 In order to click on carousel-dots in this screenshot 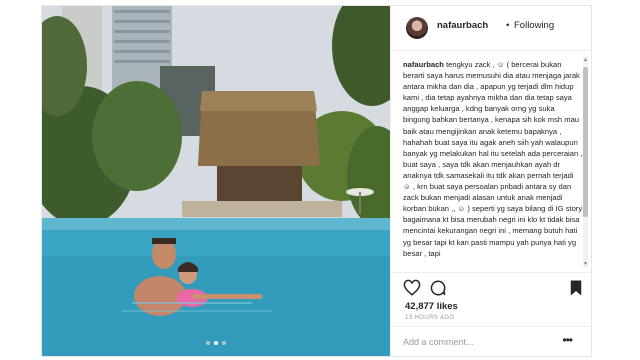, I will do `click(216, 341)`.